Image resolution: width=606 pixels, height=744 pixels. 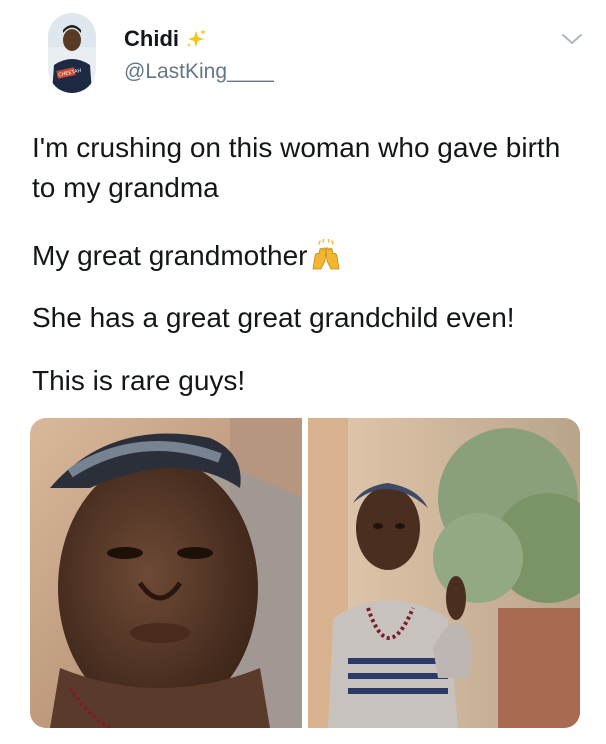 I want to click on avatar-image: CHEETAH, so click(x=72, y=53).